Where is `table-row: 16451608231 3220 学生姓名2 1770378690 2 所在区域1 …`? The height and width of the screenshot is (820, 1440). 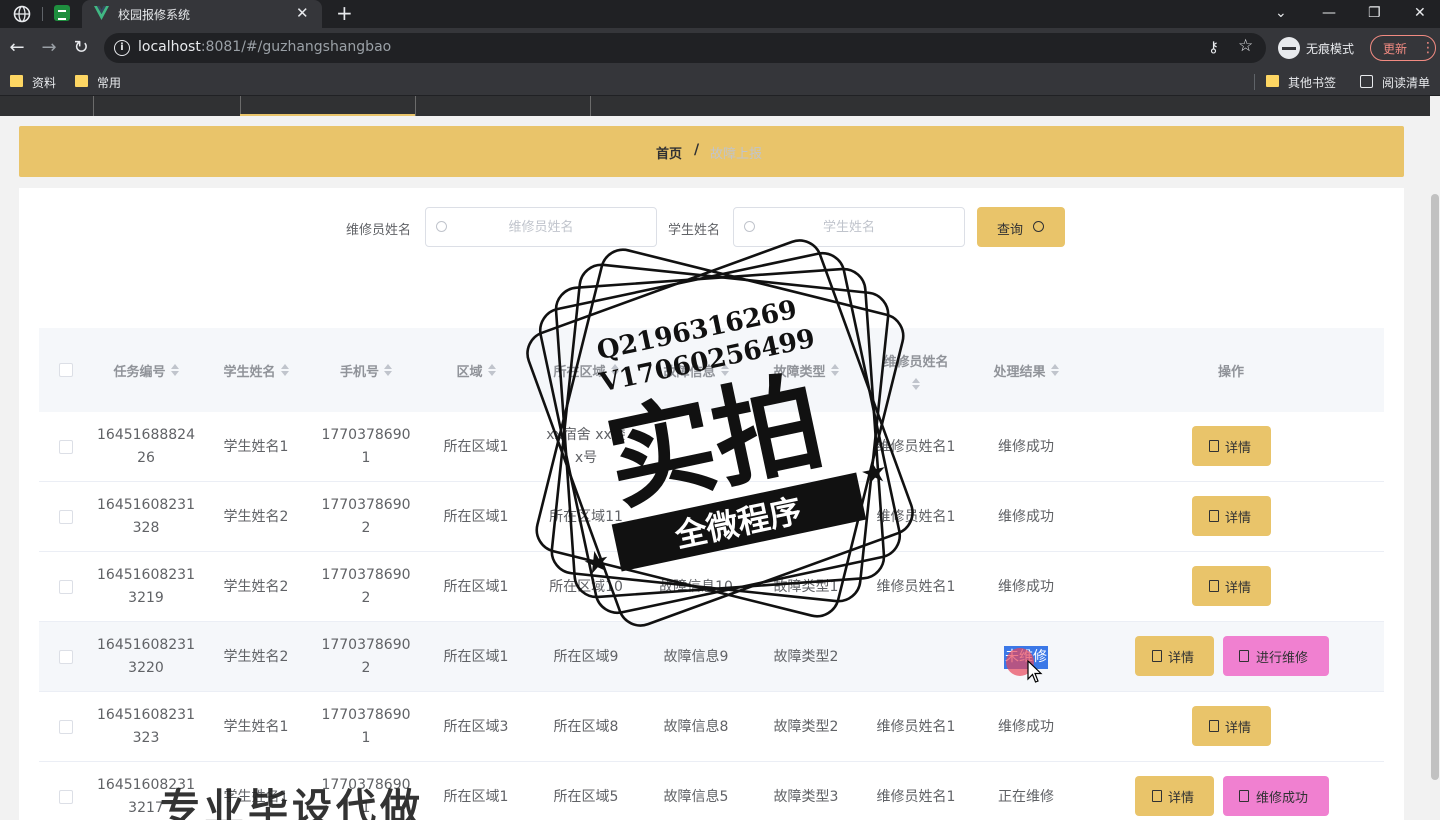
table-row: 16451608231 3220 学生姓名2 1770378690 2 所在区域1 … is located at coordinates (711, 657).